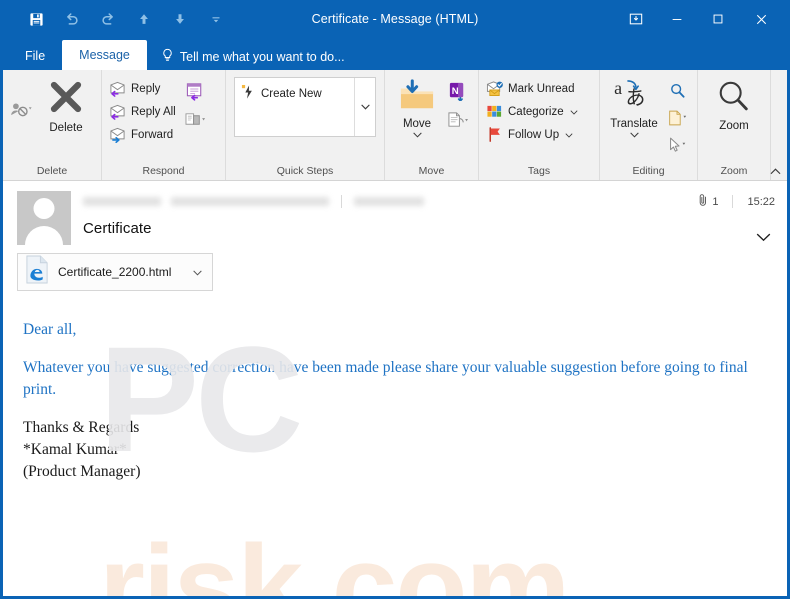 This screenshot has height=599, width=790. I want to click on follow-up-label: Follow Up, so click(534, 134).